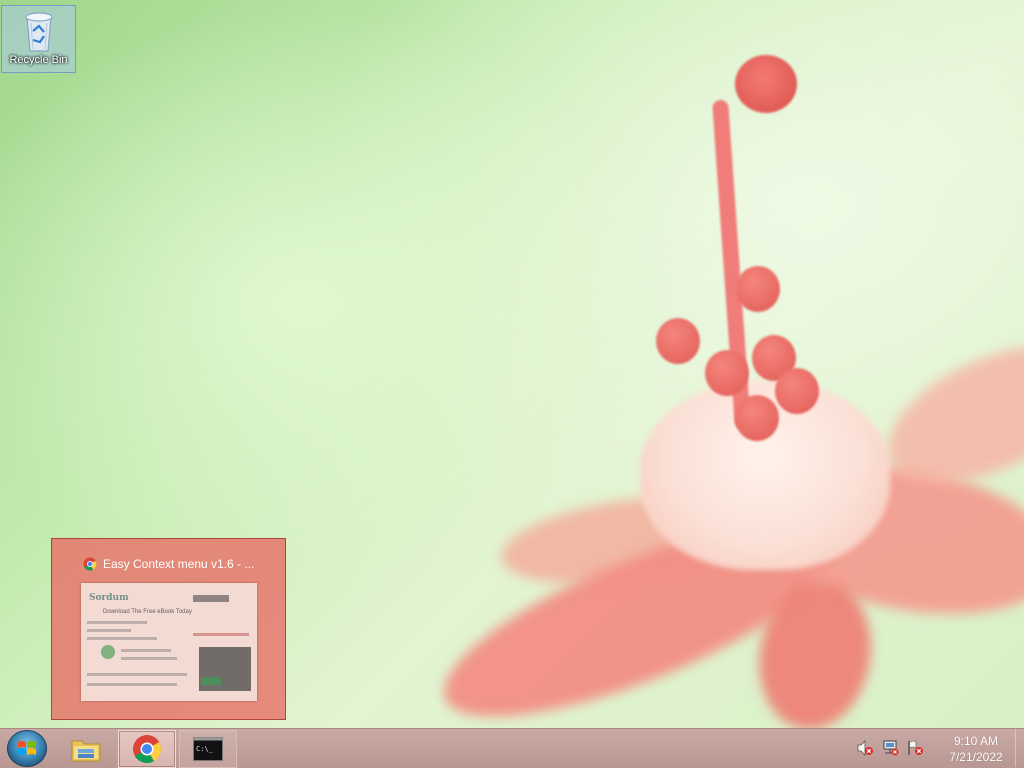  Describe the element at coordinates (512, 748) in the screenshot. I see `taskbar: C:\_ 9:10 AM 7/21/2022` at that location.